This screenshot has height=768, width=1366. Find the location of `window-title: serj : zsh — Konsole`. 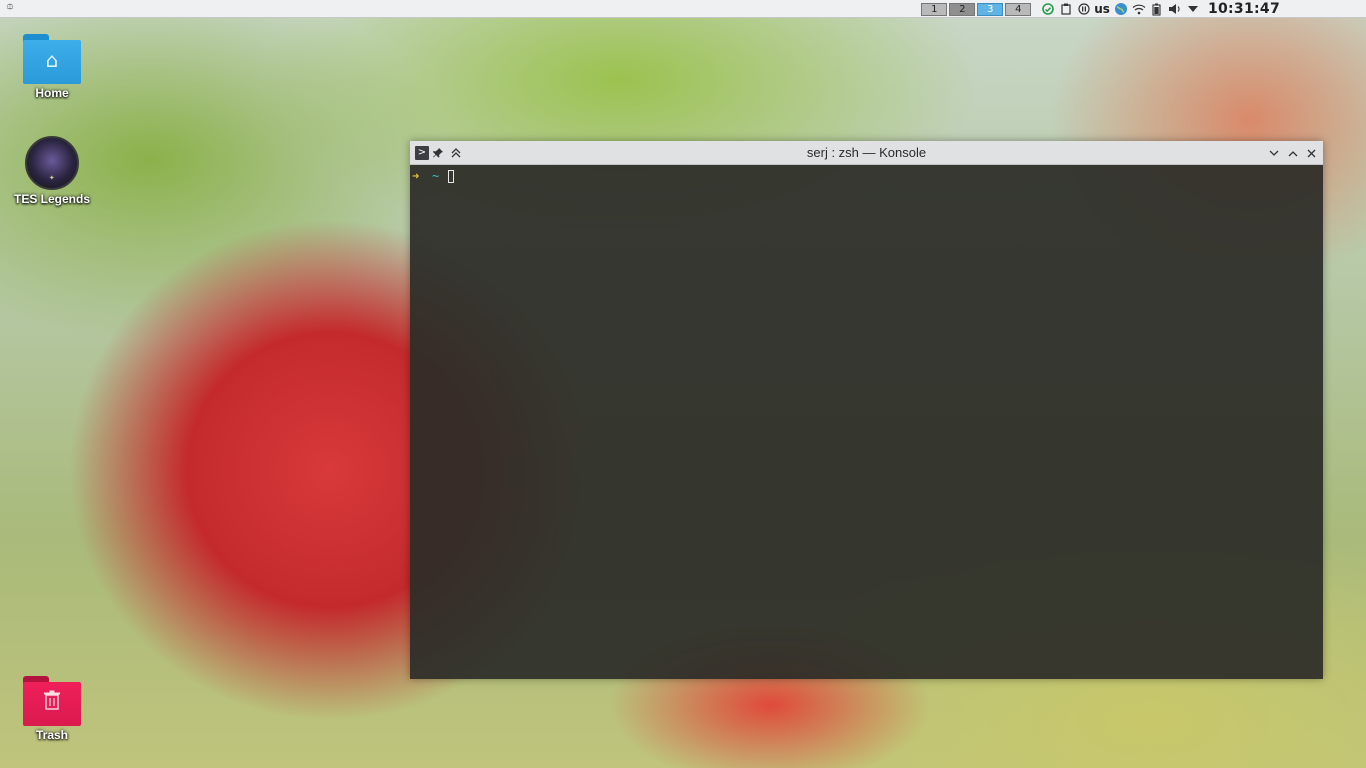

window-title: serj : zsh — Konsole is located at coordinates (866, 152).